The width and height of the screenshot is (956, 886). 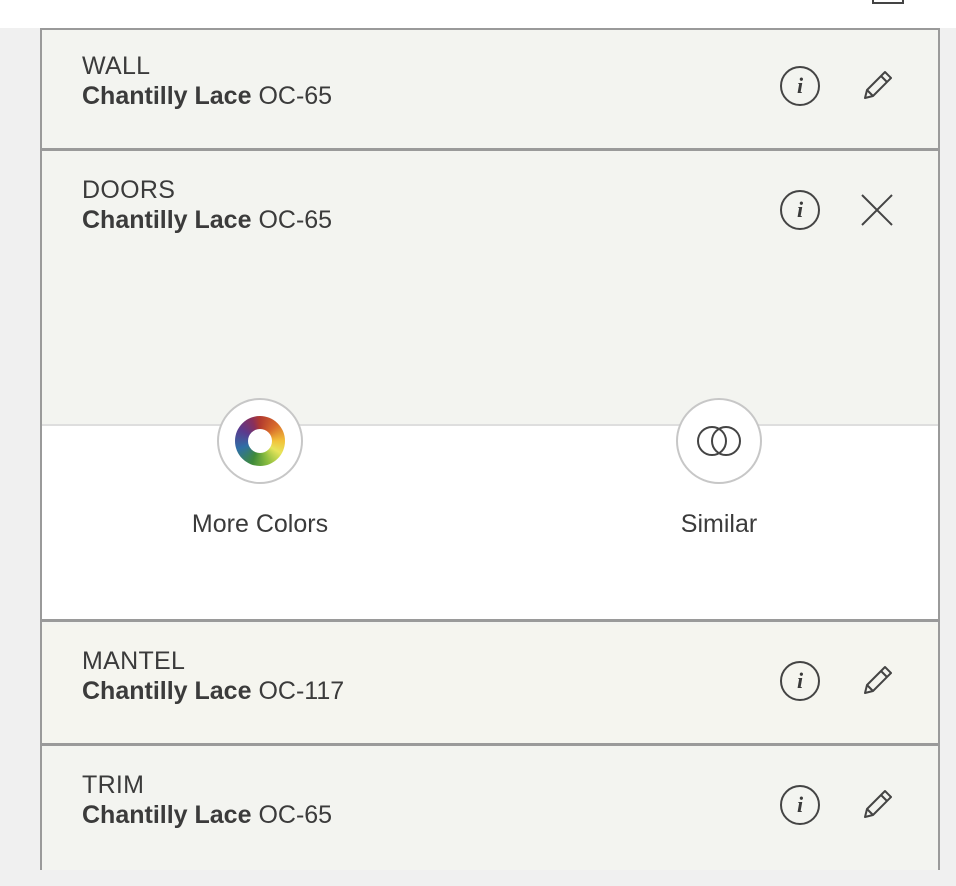 What do you see at coordinates (490, 809) in the screenshot?
I see `row-trim: TRIM Chantilly Lace OC-65 i` at bounding box center [490, 809].